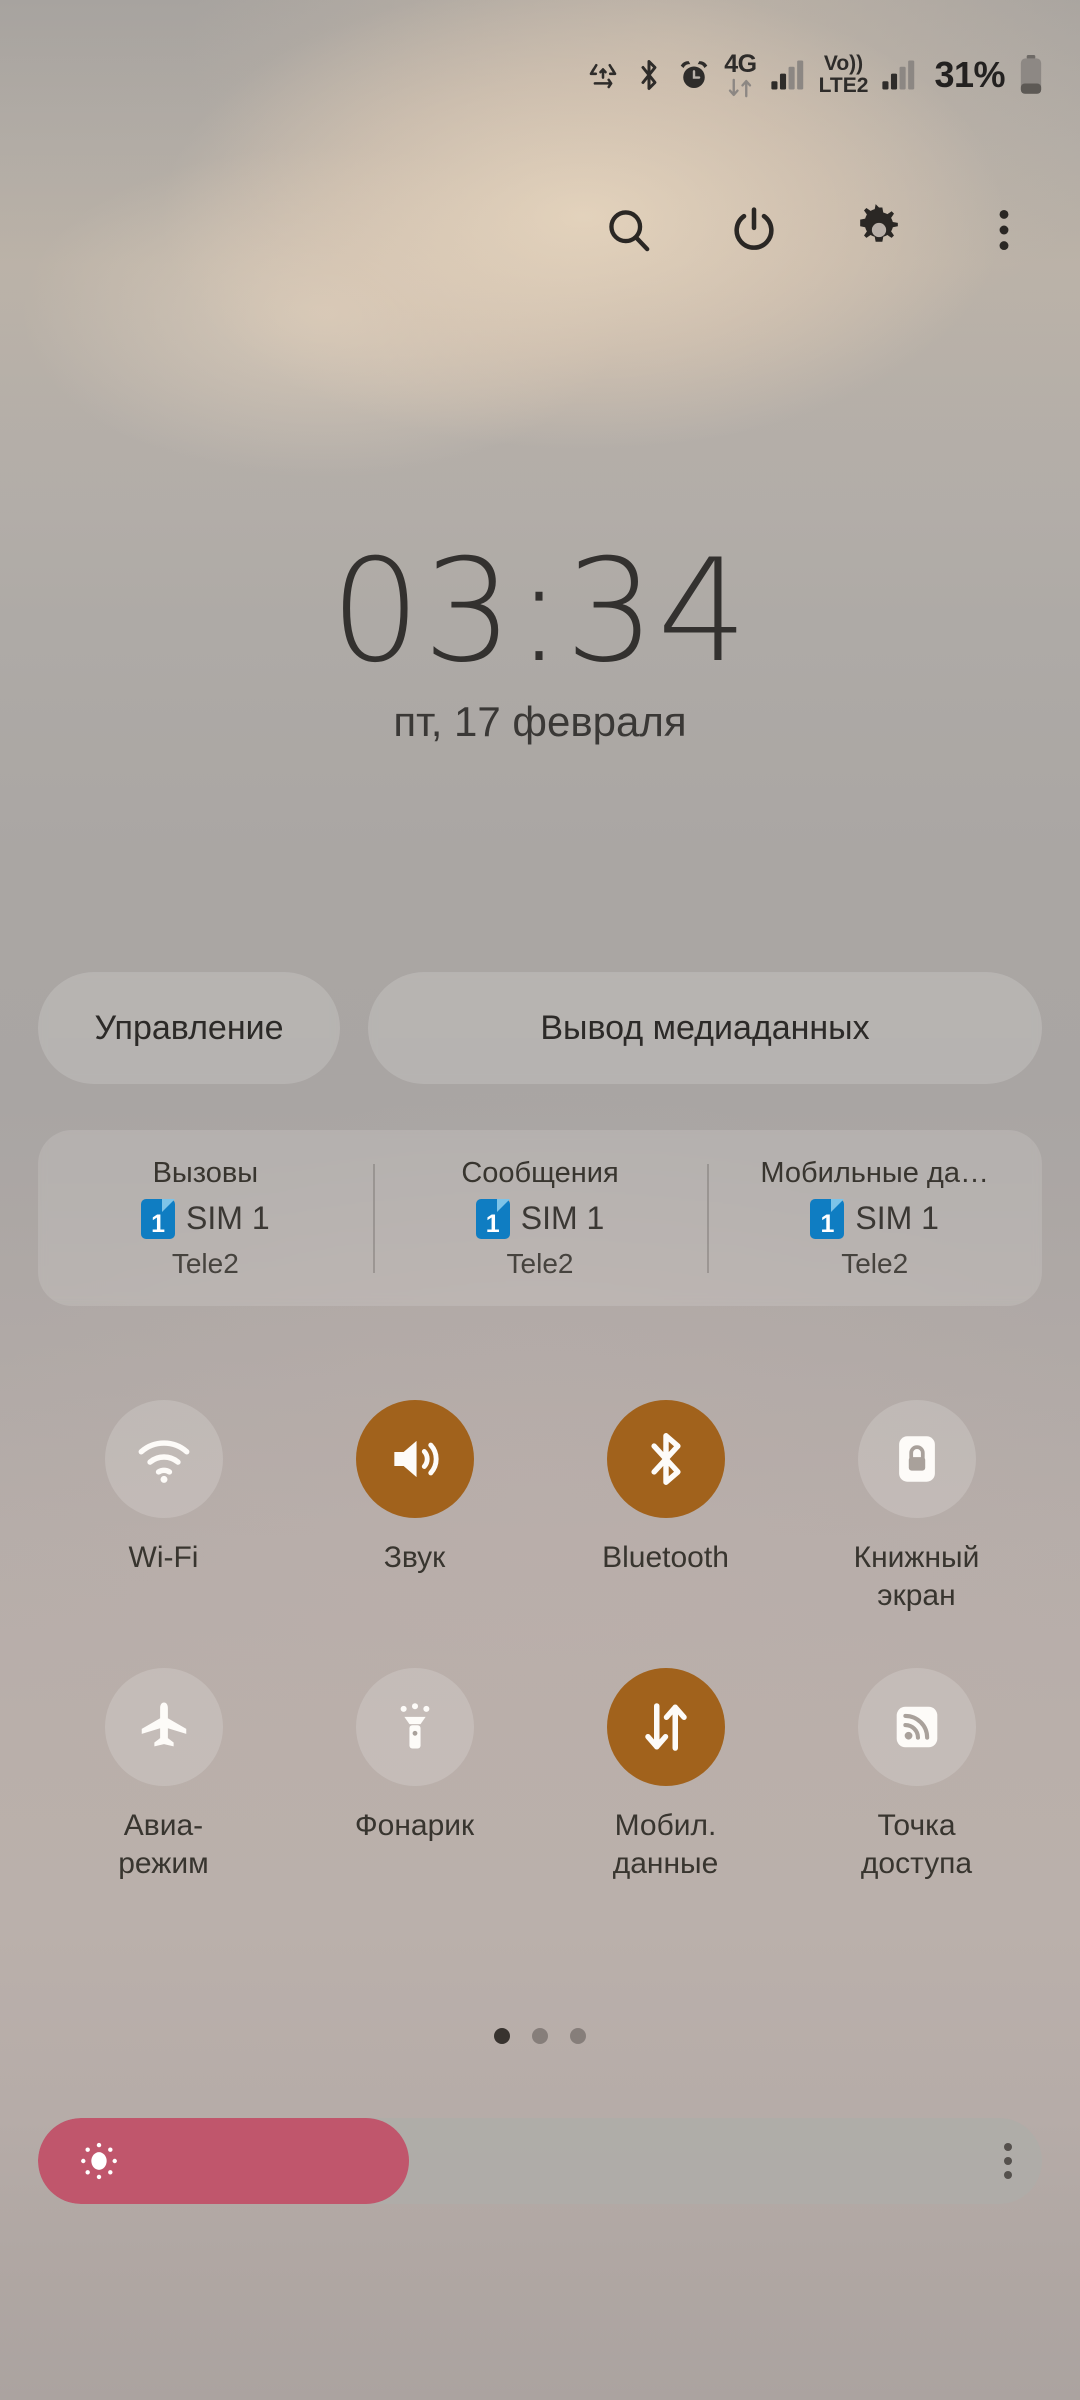 The height and width of the screenshot is (2400, 1080). I want to click on page-indicator, so click(540, 2036).